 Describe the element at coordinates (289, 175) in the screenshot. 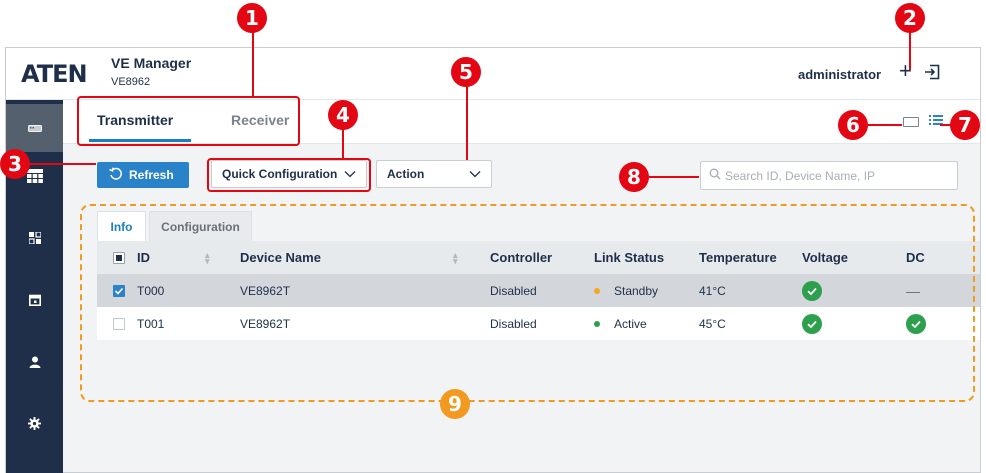

I see `callout-box-quick-configuration` at that location.